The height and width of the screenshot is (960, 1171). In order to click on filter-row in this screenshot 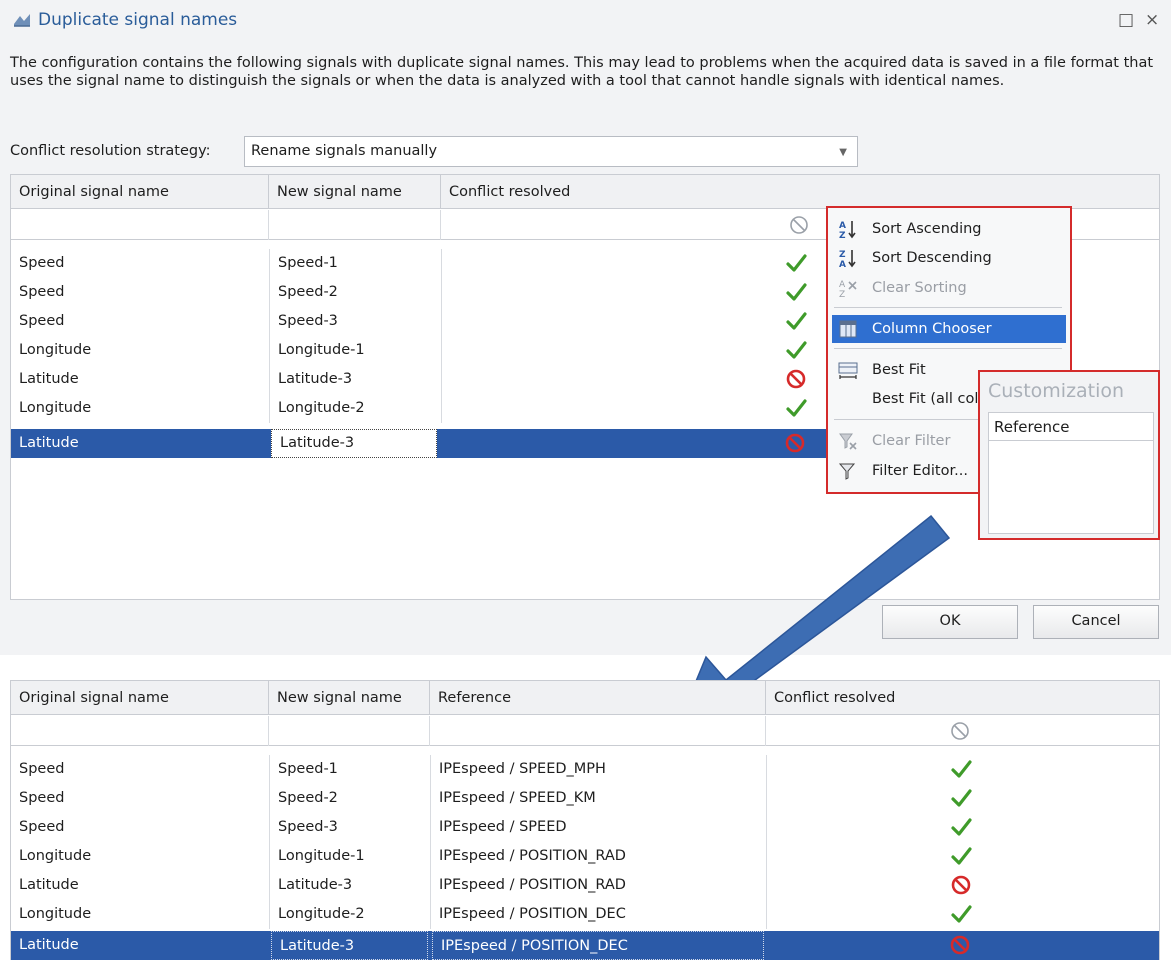, I will do `click(585, 731)`.